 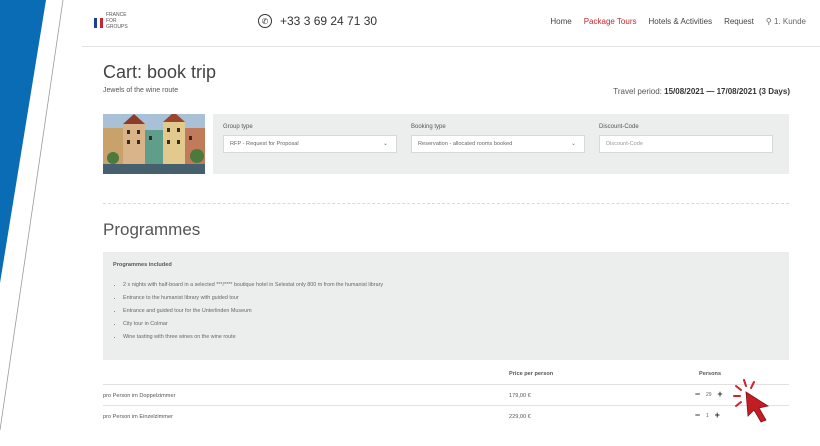 What do you see at coordinates (739, 21) in the screenshot?
I see `nav-request: Request` at bounding box center [739, 21].